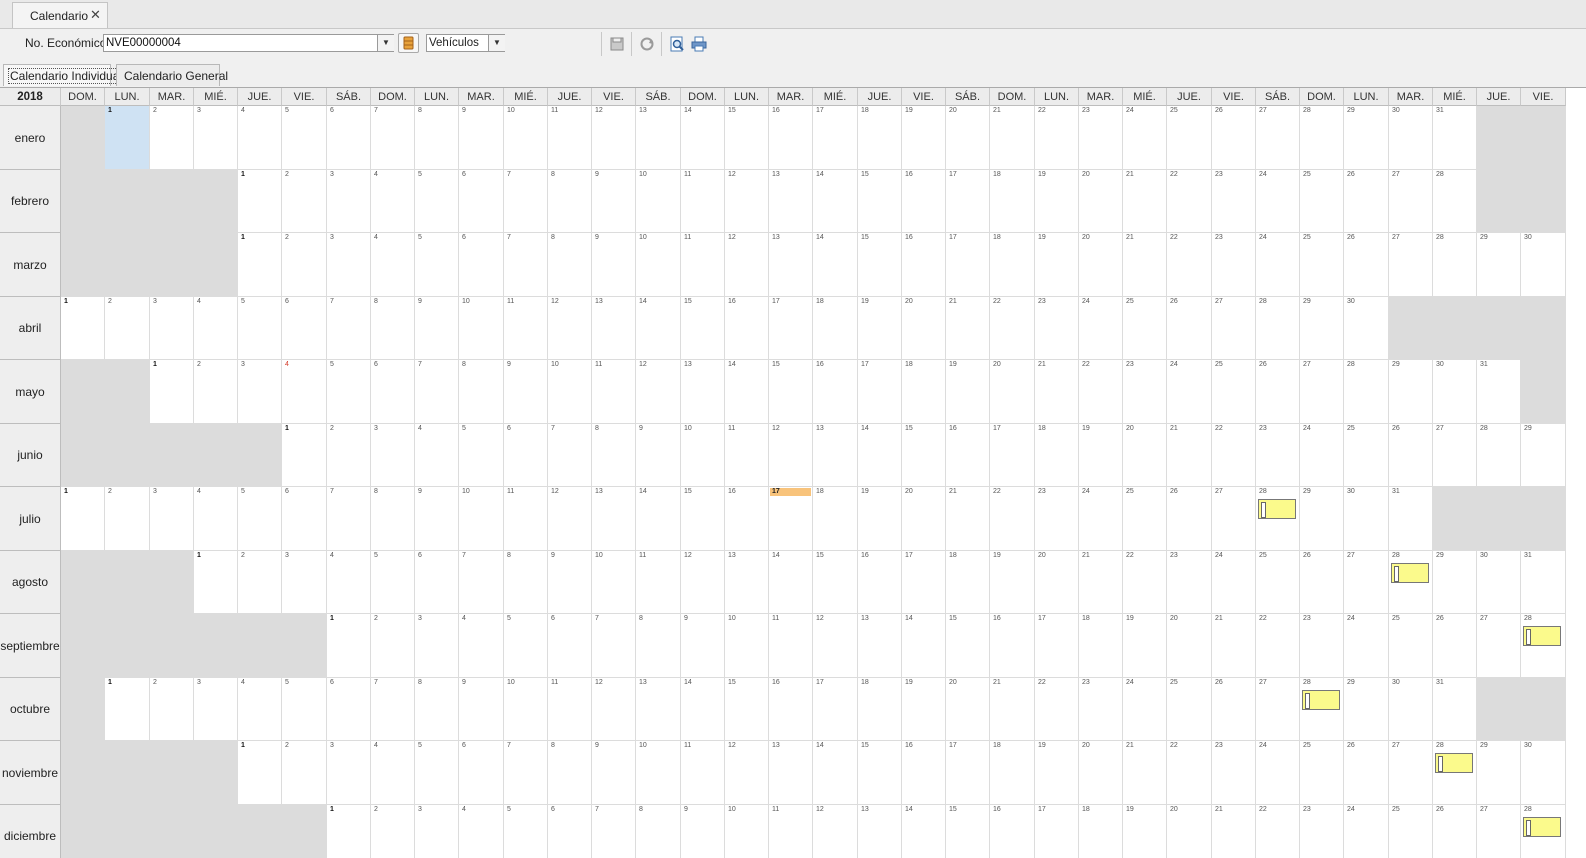  What do you see at coordinates (1322, 328) in the screenshot?
I see `day-cell: 29` at bounding box center [1322, 328].